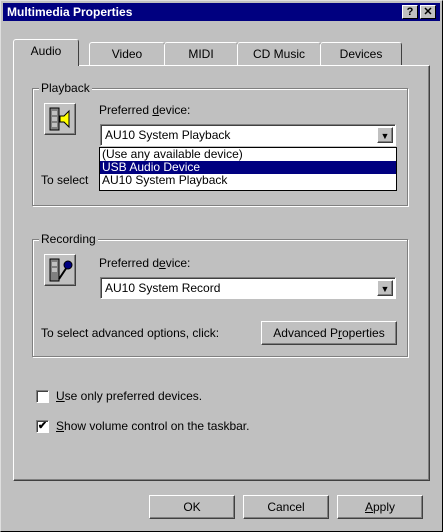 The height and width of the screenshot is (532, 443). What do you see at coordinates (65, 88) in the screenshot?
I see `playback-legend: Playback` at bounding box center [65, 88].